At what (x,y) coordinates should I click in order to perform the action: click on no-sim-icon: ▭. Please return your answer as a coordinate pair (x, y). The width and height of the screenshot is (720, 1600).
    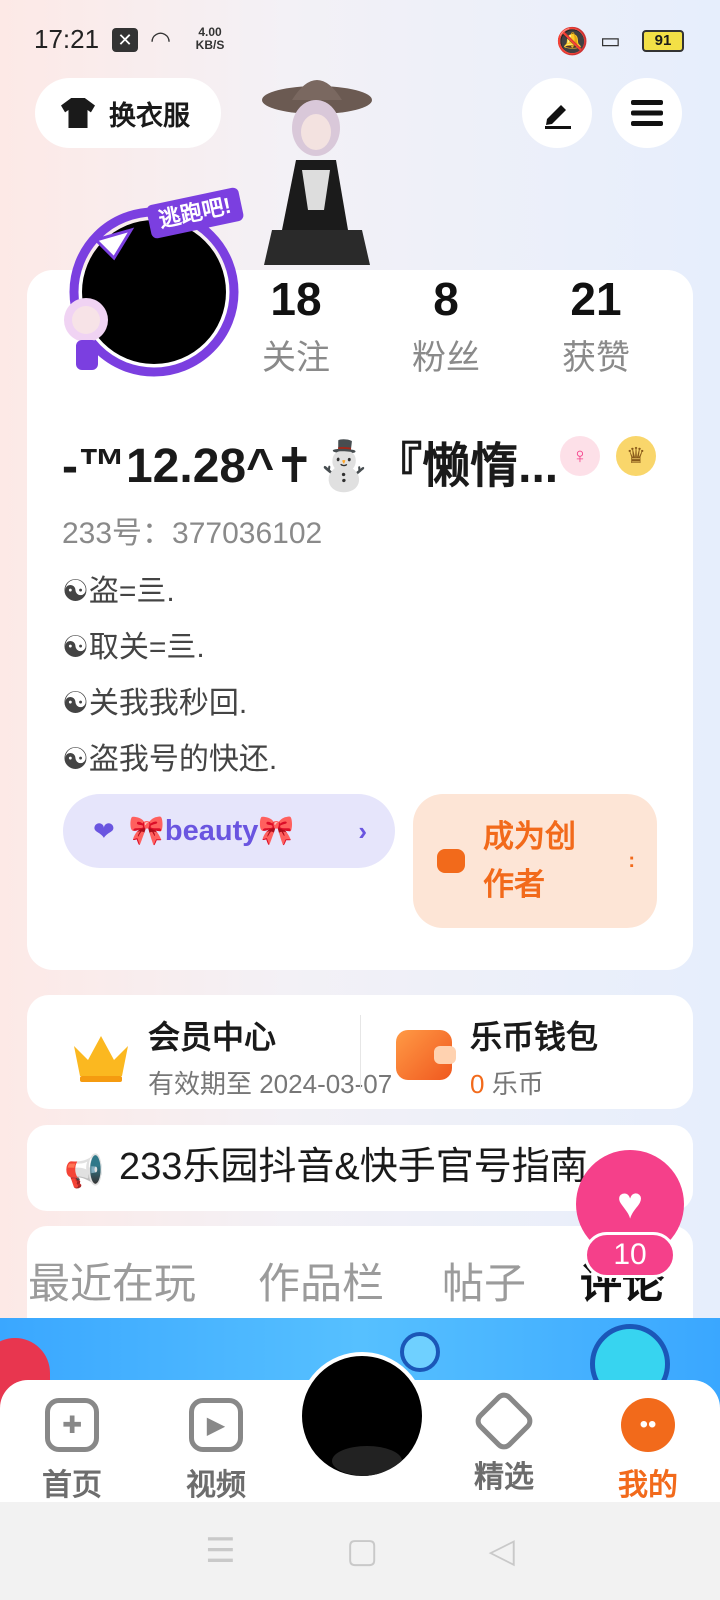
    Looking at the image, I should click on (610, 40).